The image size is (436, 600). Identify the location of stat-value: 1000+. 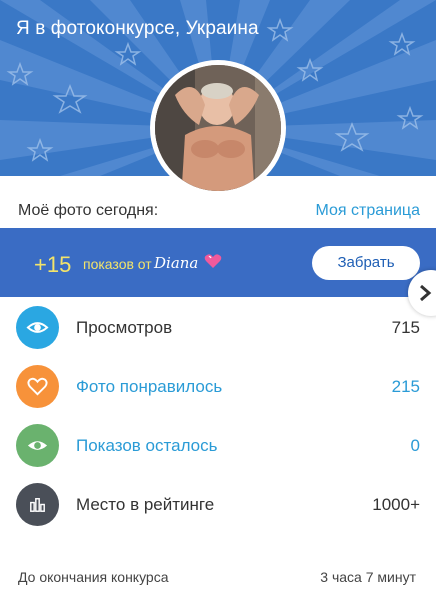
(396, 504).